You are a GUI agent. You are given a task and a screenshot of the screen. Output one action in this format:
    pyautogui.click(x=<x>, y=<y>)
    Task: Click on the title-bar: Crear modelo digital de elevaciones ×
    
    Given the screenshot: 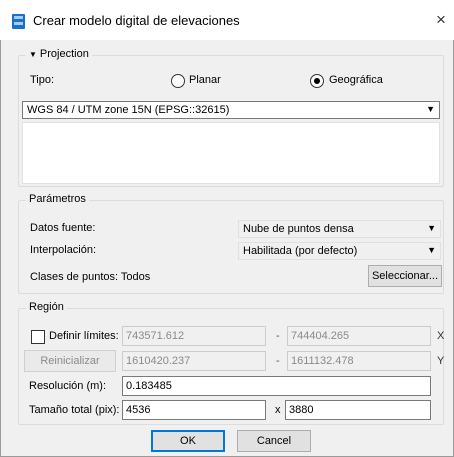 What is the action you would take?
    pyautogui.click(x=227, y=20)
    